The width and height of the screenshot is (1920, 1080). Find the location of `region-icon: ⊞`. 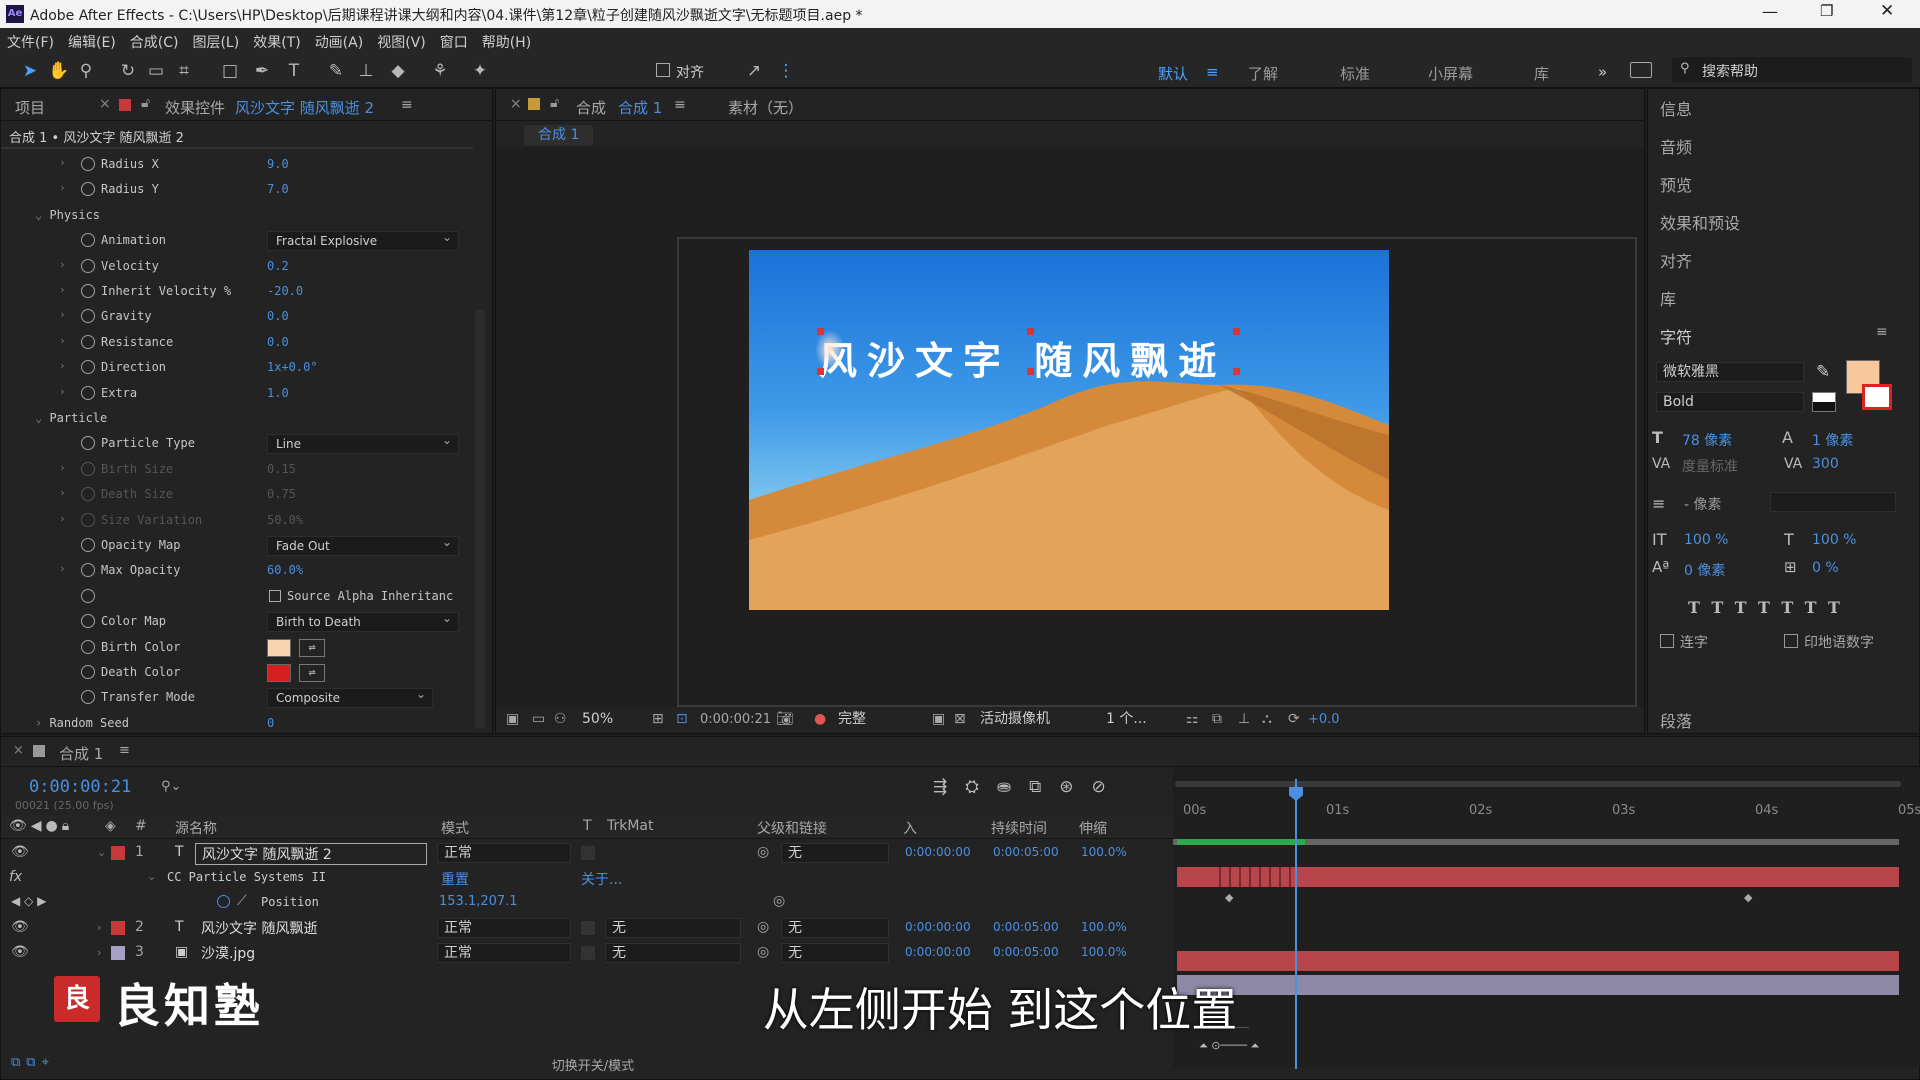

region-icon: ⊞ is located at coordinates (658, 719).